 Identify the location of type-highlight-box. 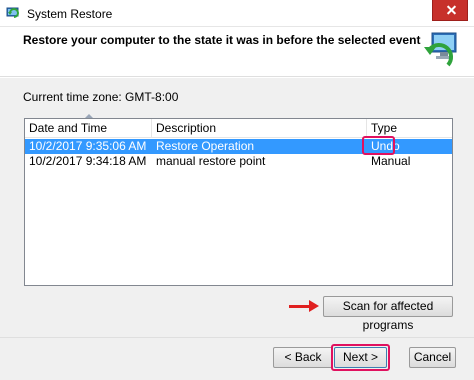
(378, 145).